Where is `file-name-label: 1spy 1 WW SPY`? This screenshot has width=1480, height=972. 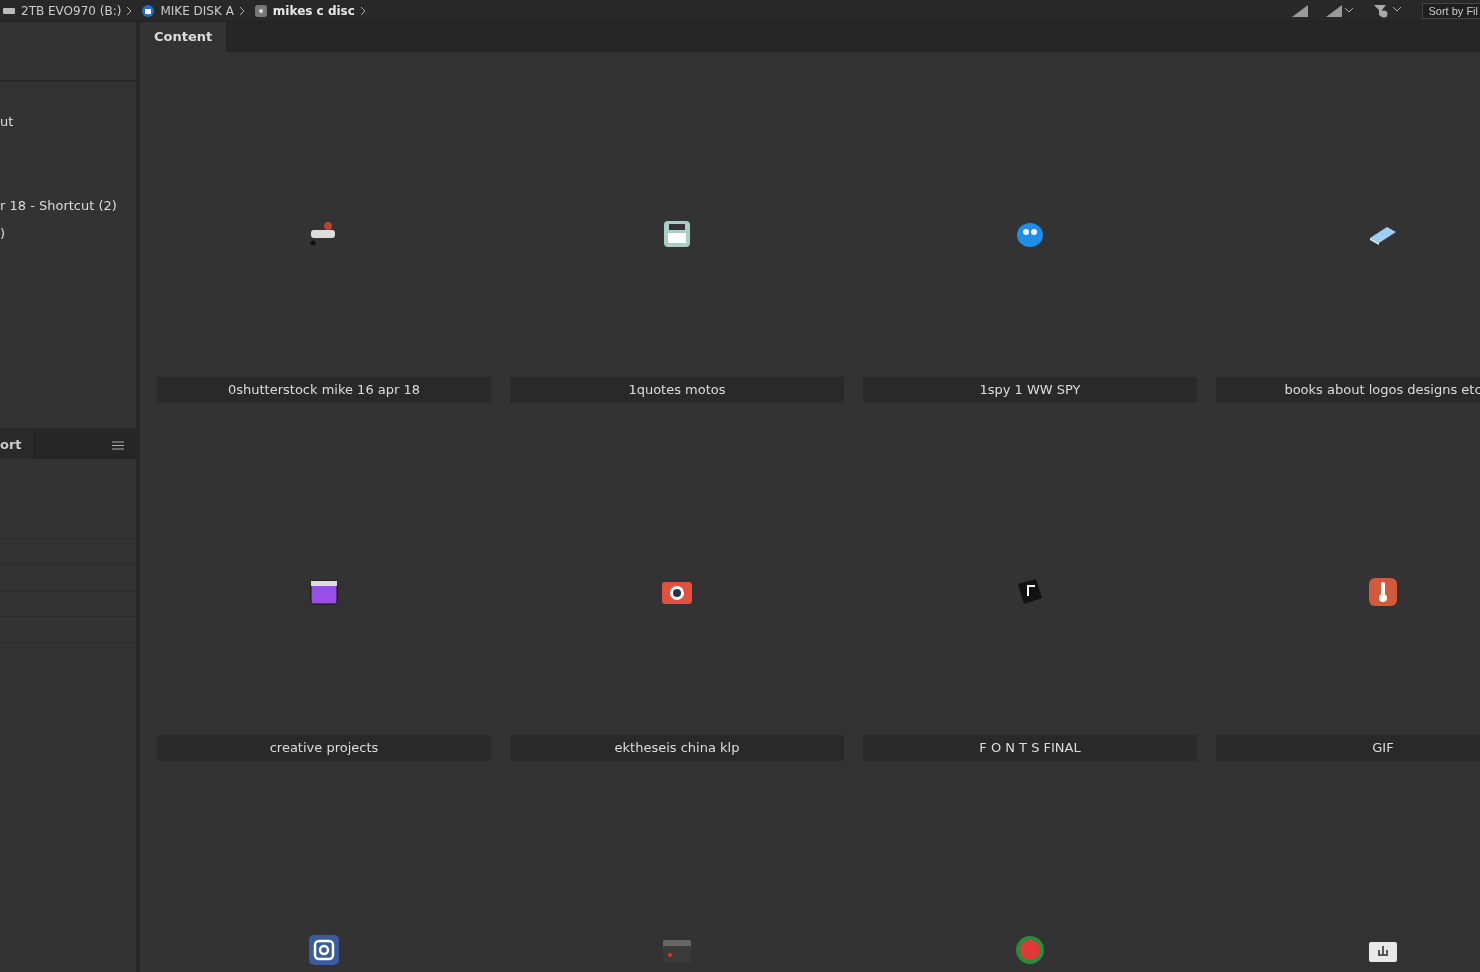 file-name-label: 1spy 1 WW SPY is located at coordinates (1030, 390).